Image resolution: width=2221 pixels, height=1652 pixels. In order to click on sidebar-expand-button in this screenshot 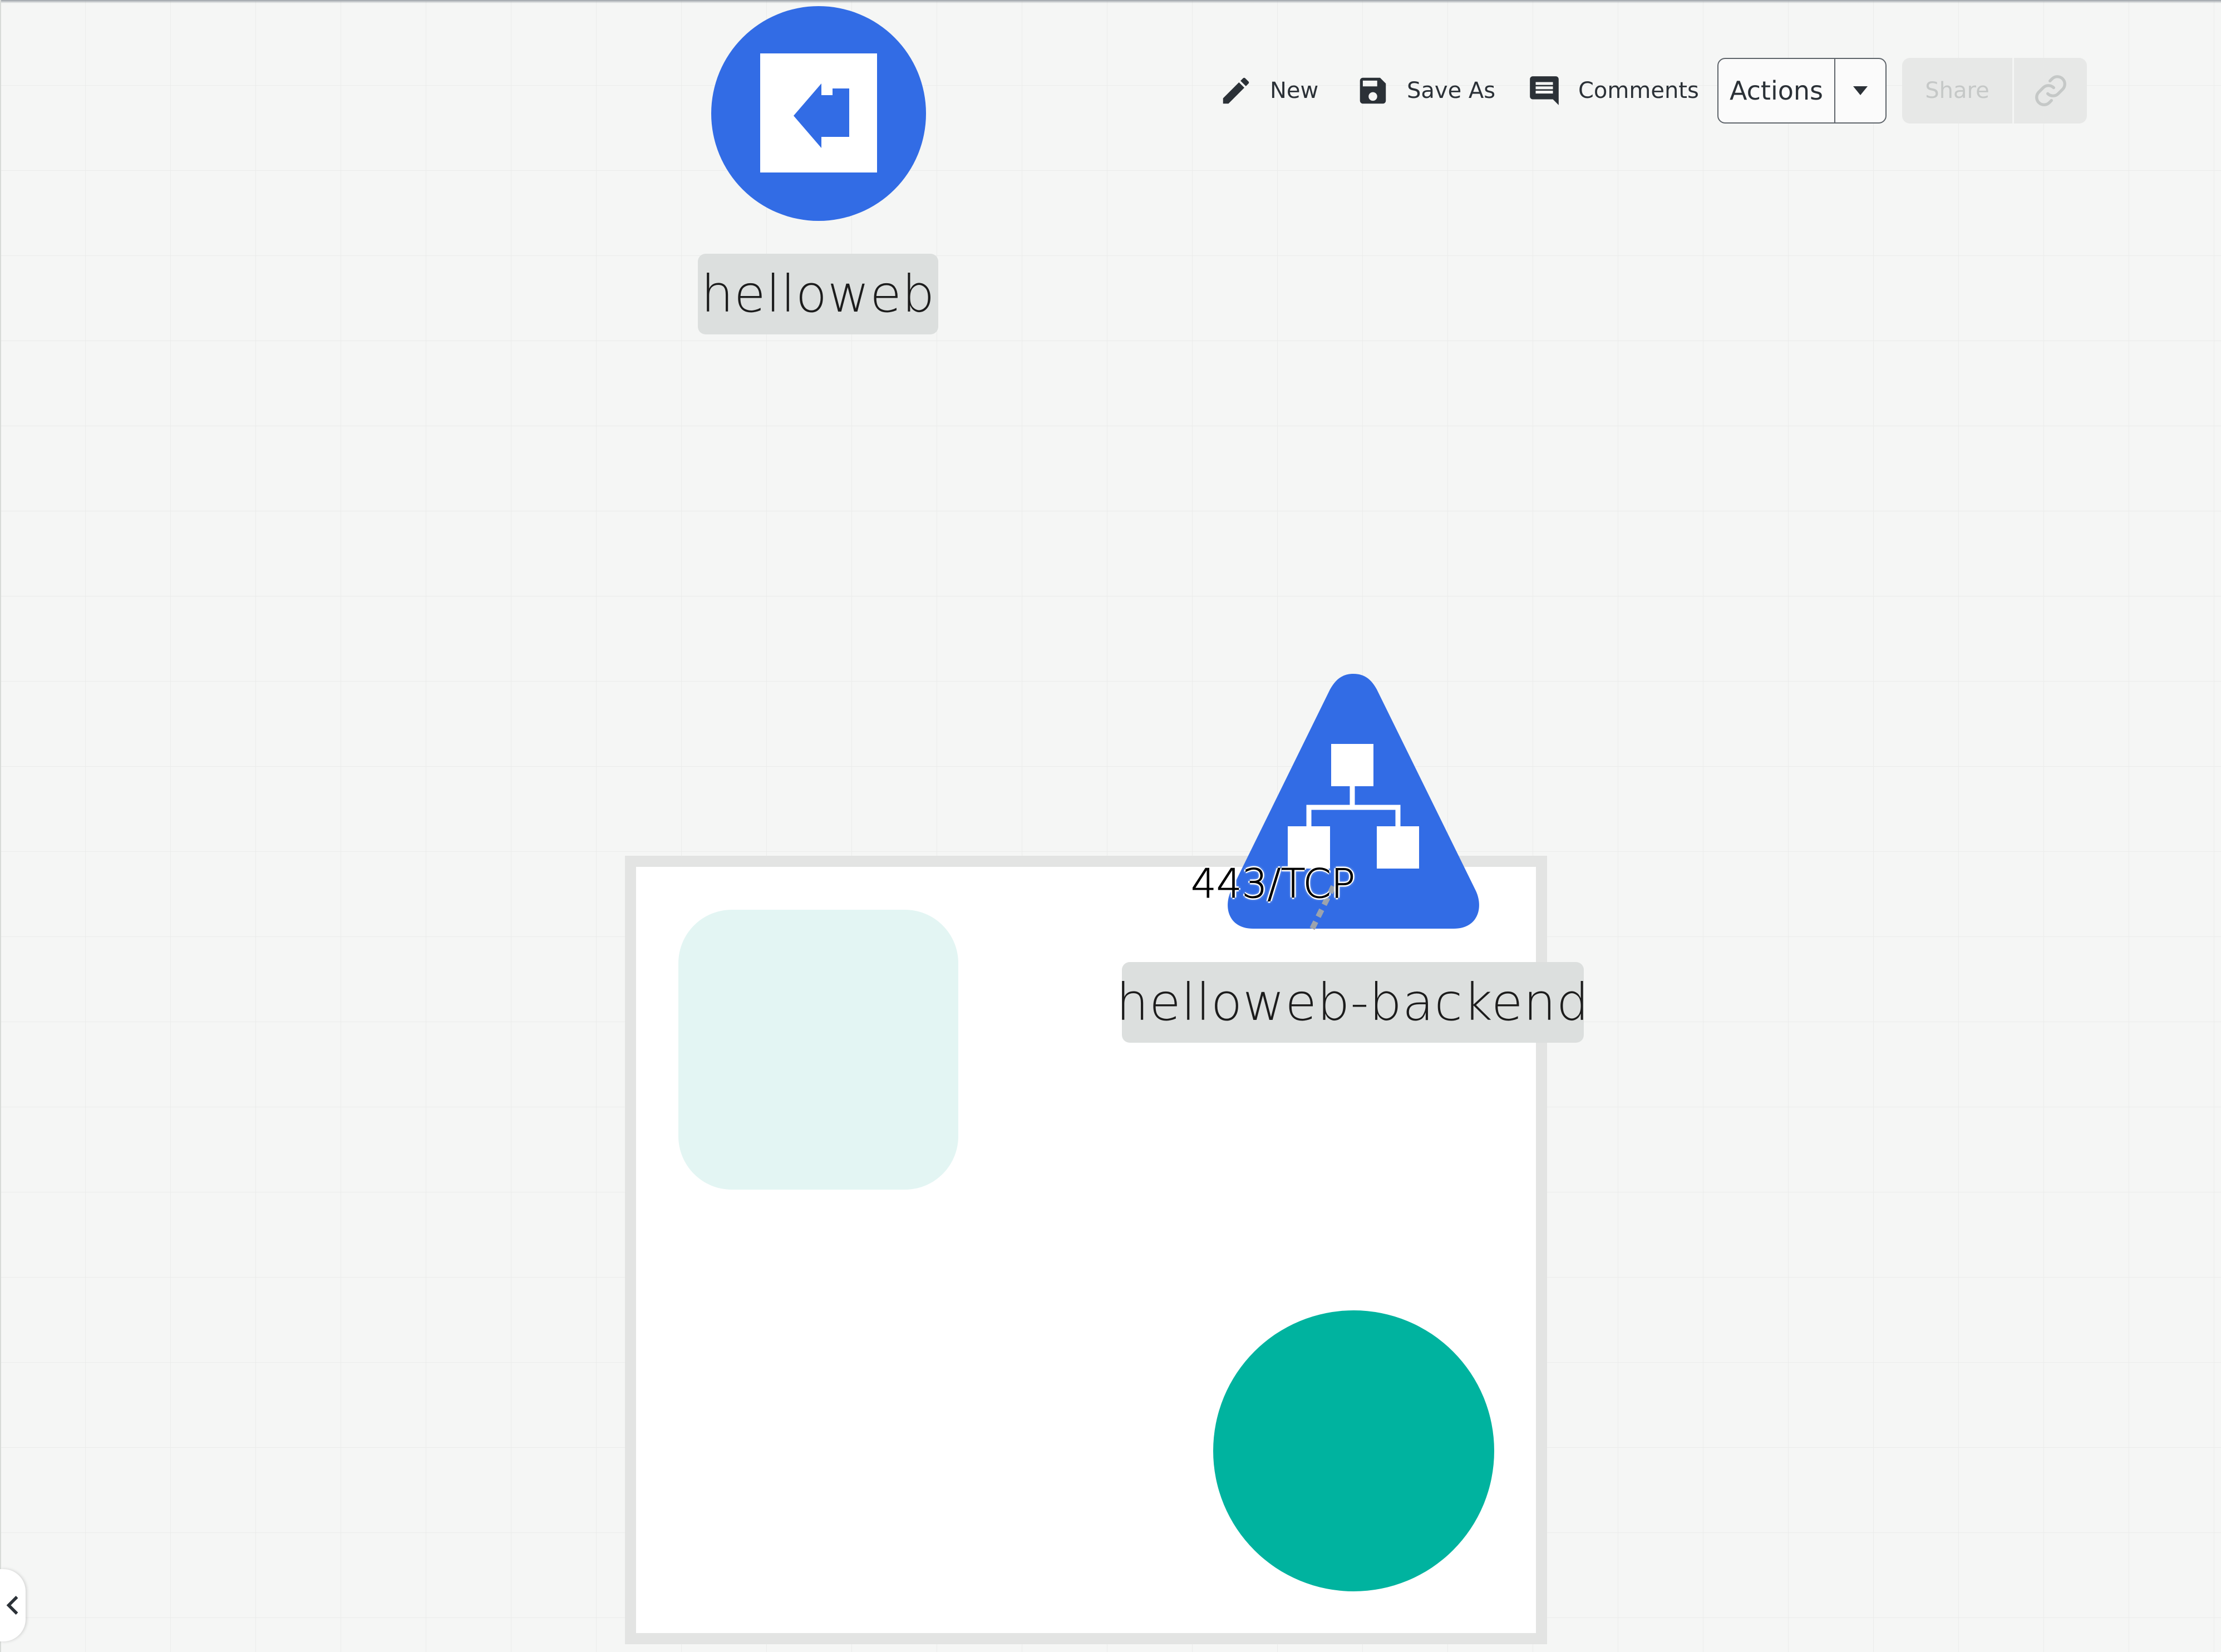, I will do `click(13, 1605)`.